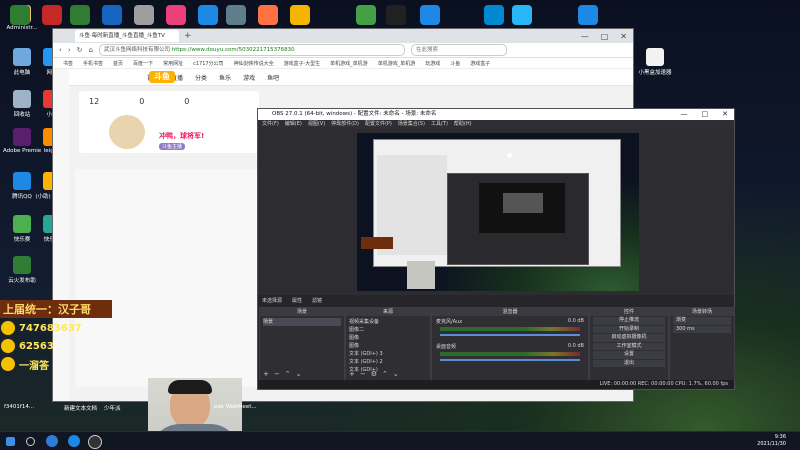  What do you see at coordinates (69, 50) in the screenshot?
I see `forward-icon: ›` at bounding box center [69, 50].